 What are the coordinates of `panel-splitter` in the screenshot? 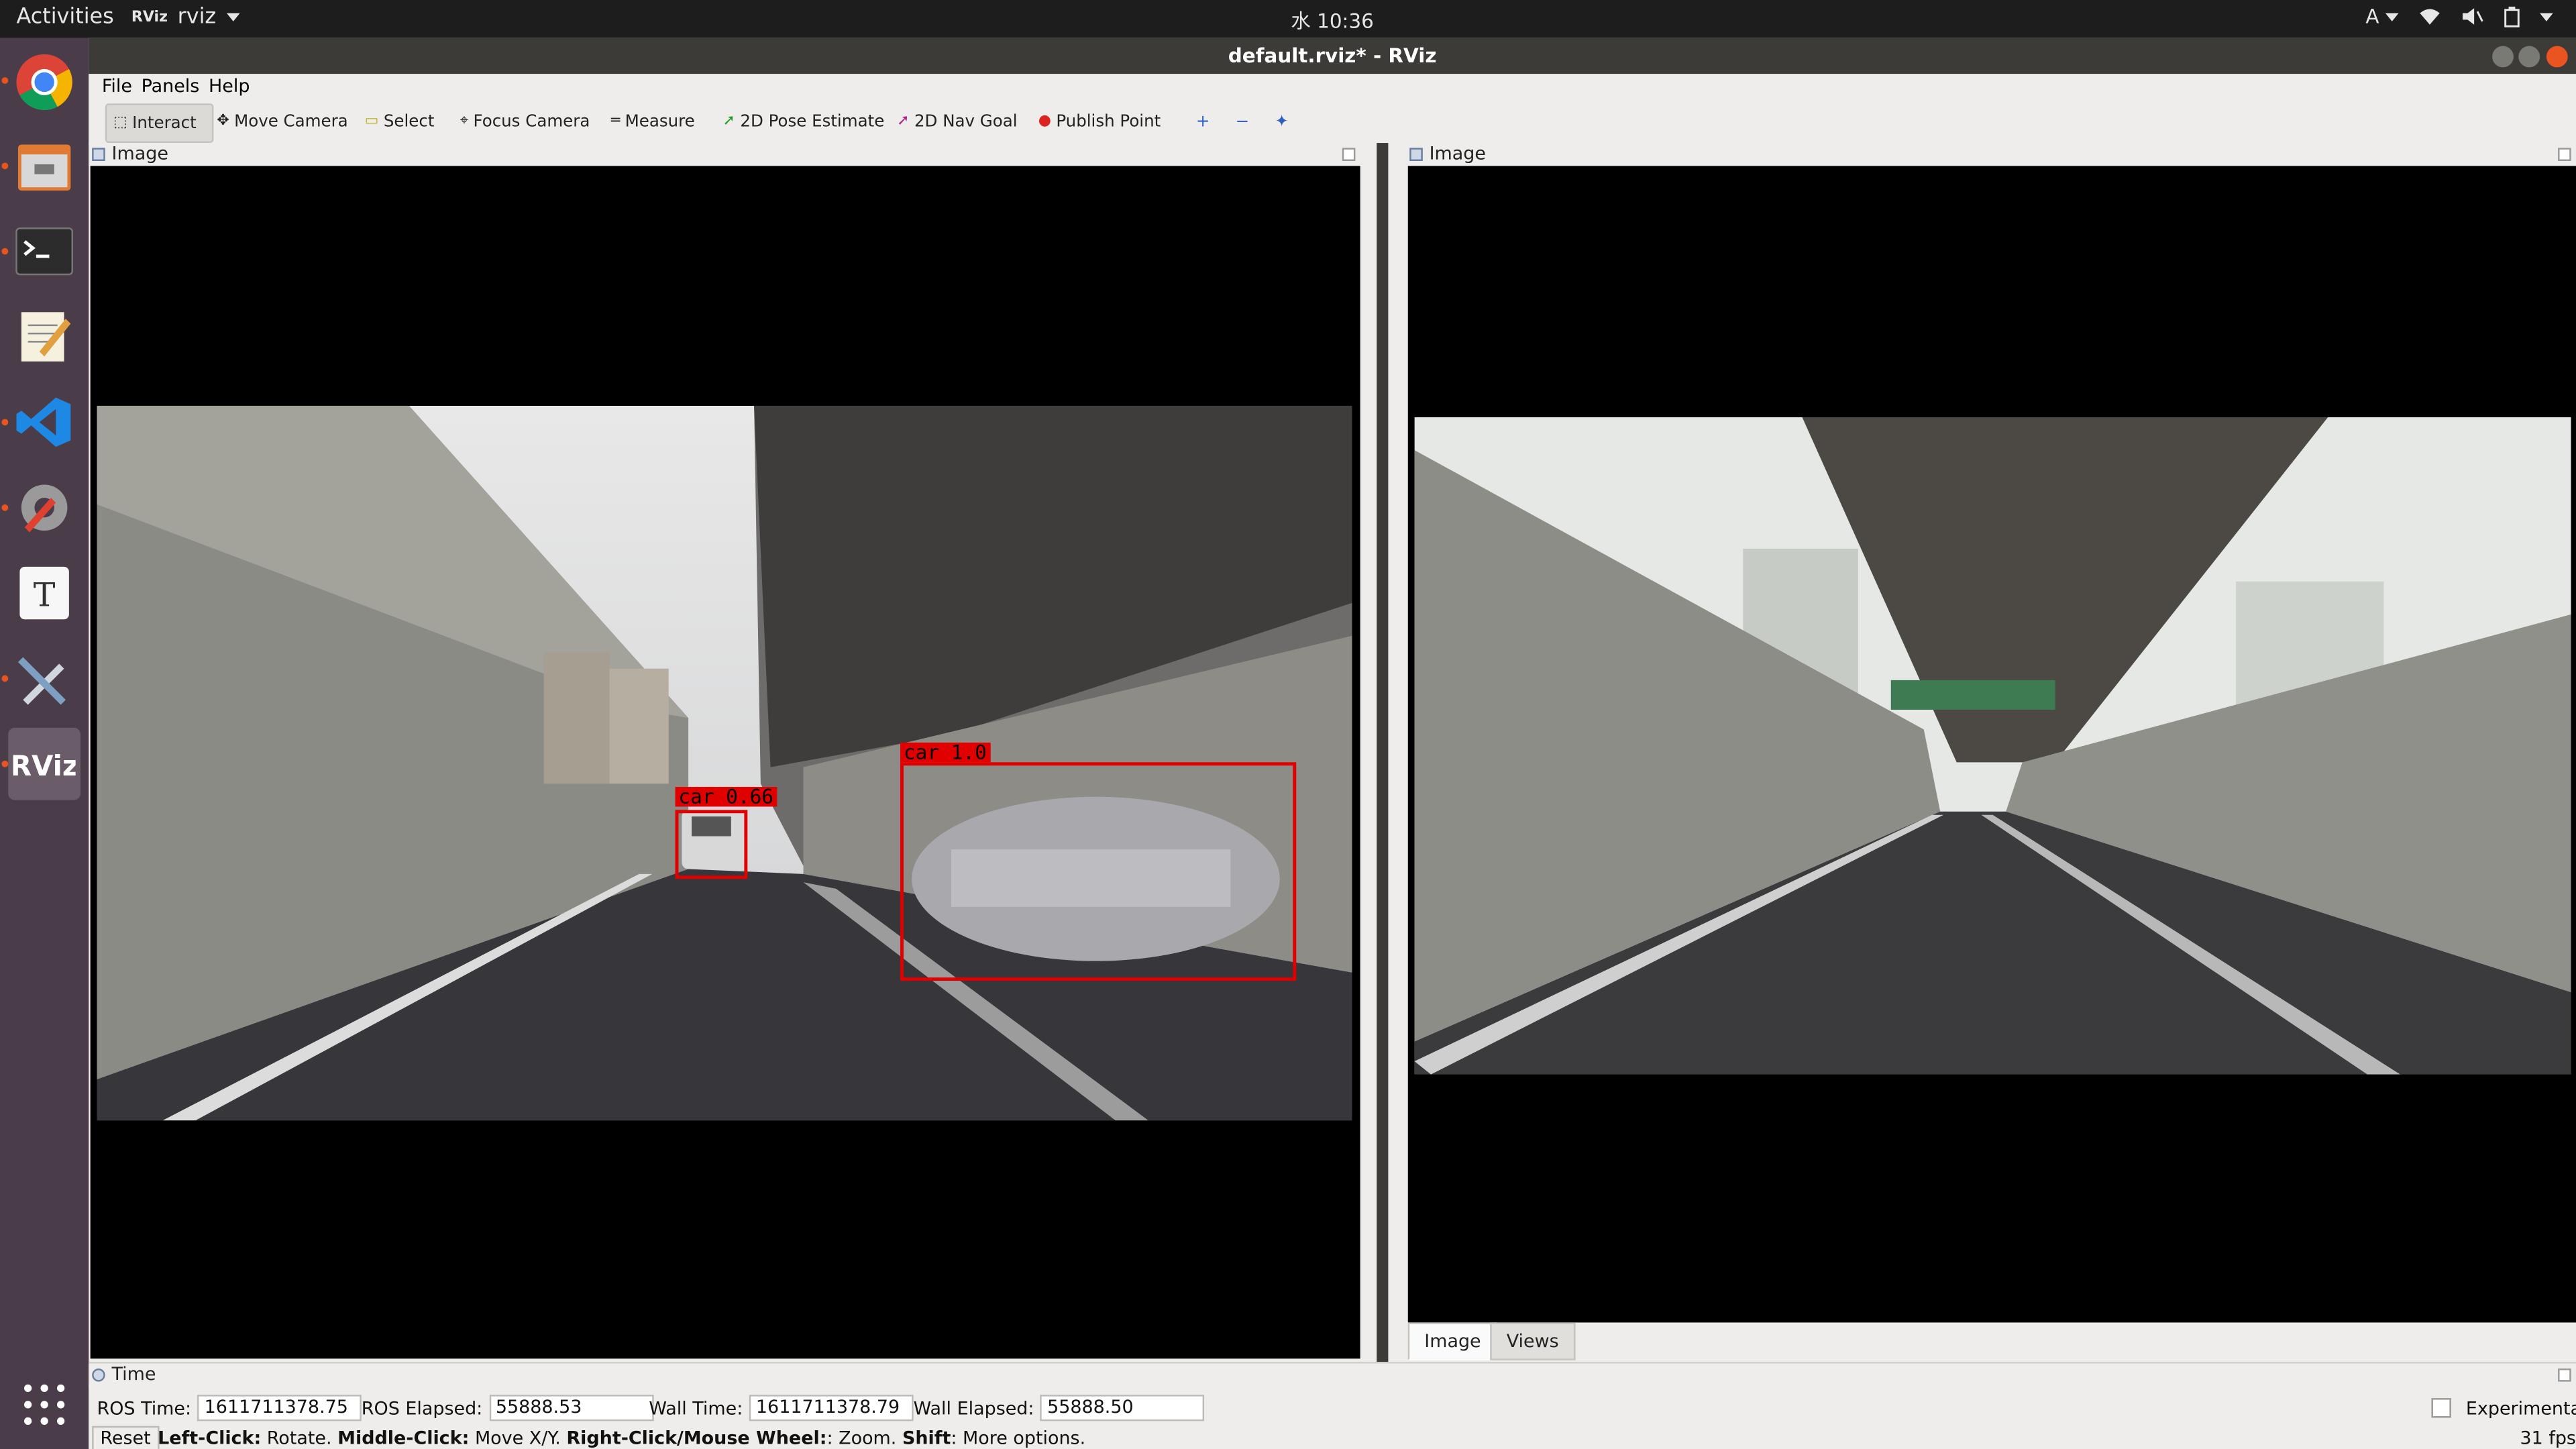 It's located at (1383, 752).